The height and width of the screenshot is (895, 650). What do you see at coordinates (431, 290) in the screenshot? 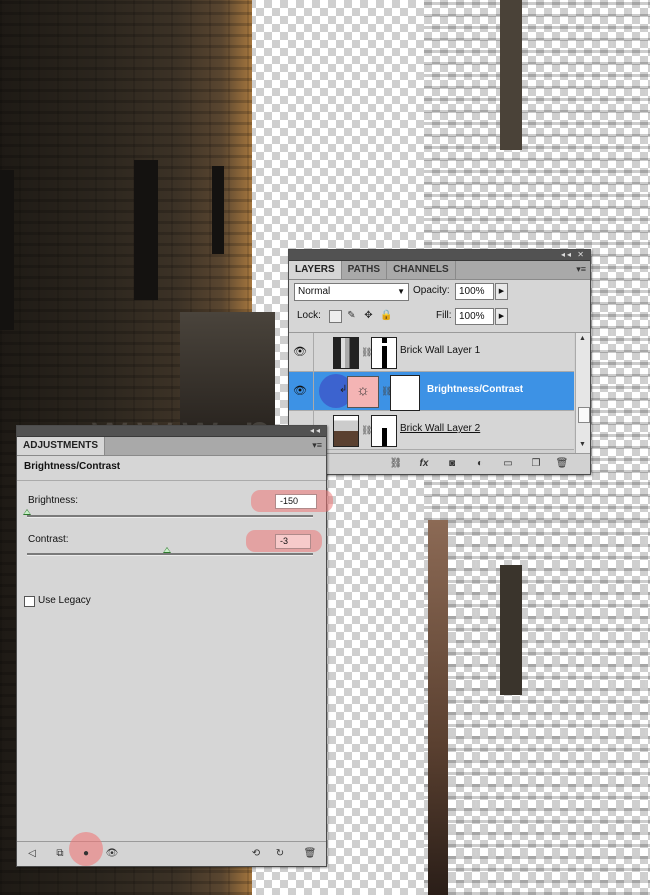
I see `opacity-label: Opacity:` at bounding box center [431, 290].